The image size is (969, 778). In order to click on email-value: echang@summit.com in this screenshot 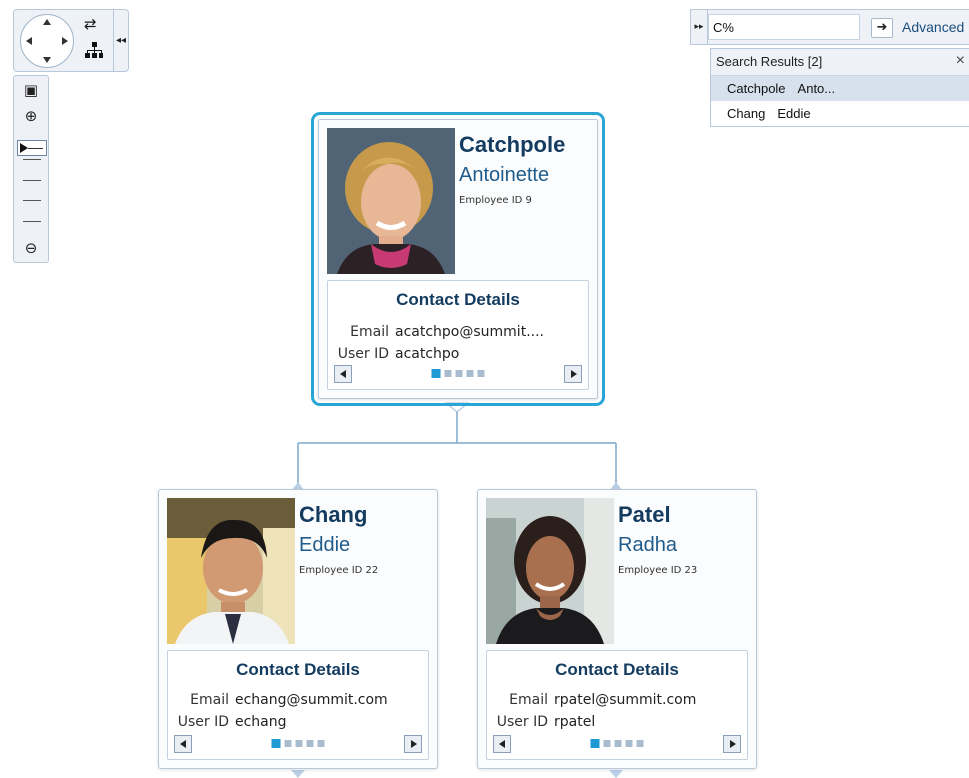, I will do `click(311, 700)`.